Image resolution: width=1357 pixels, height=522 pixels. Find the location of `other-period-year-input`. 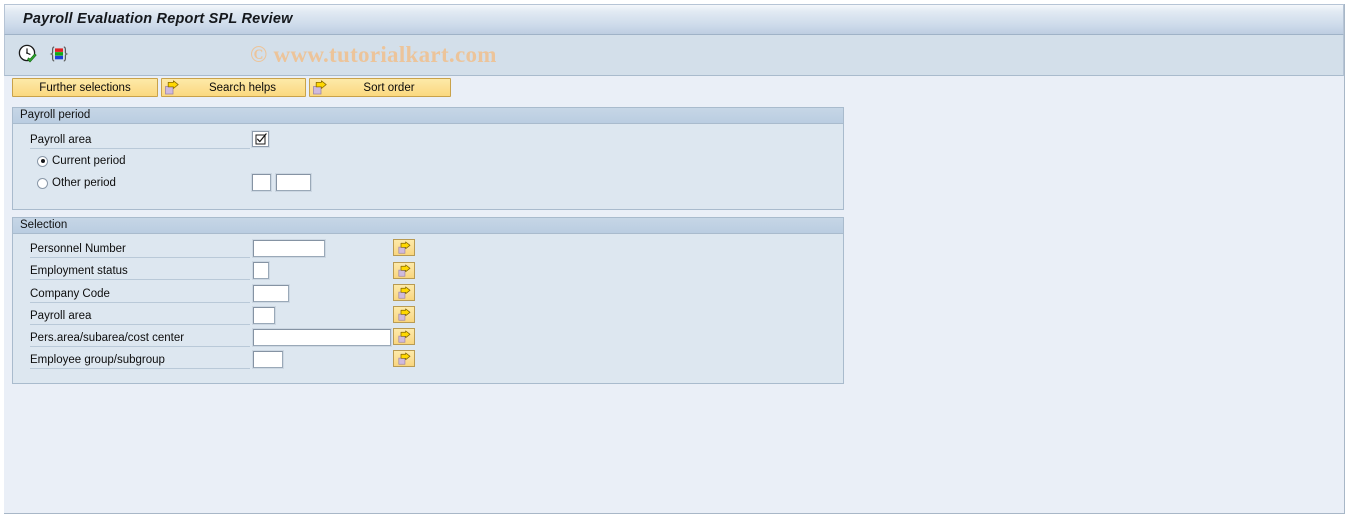

other-period-year-input is located at coordinates (293, 182).